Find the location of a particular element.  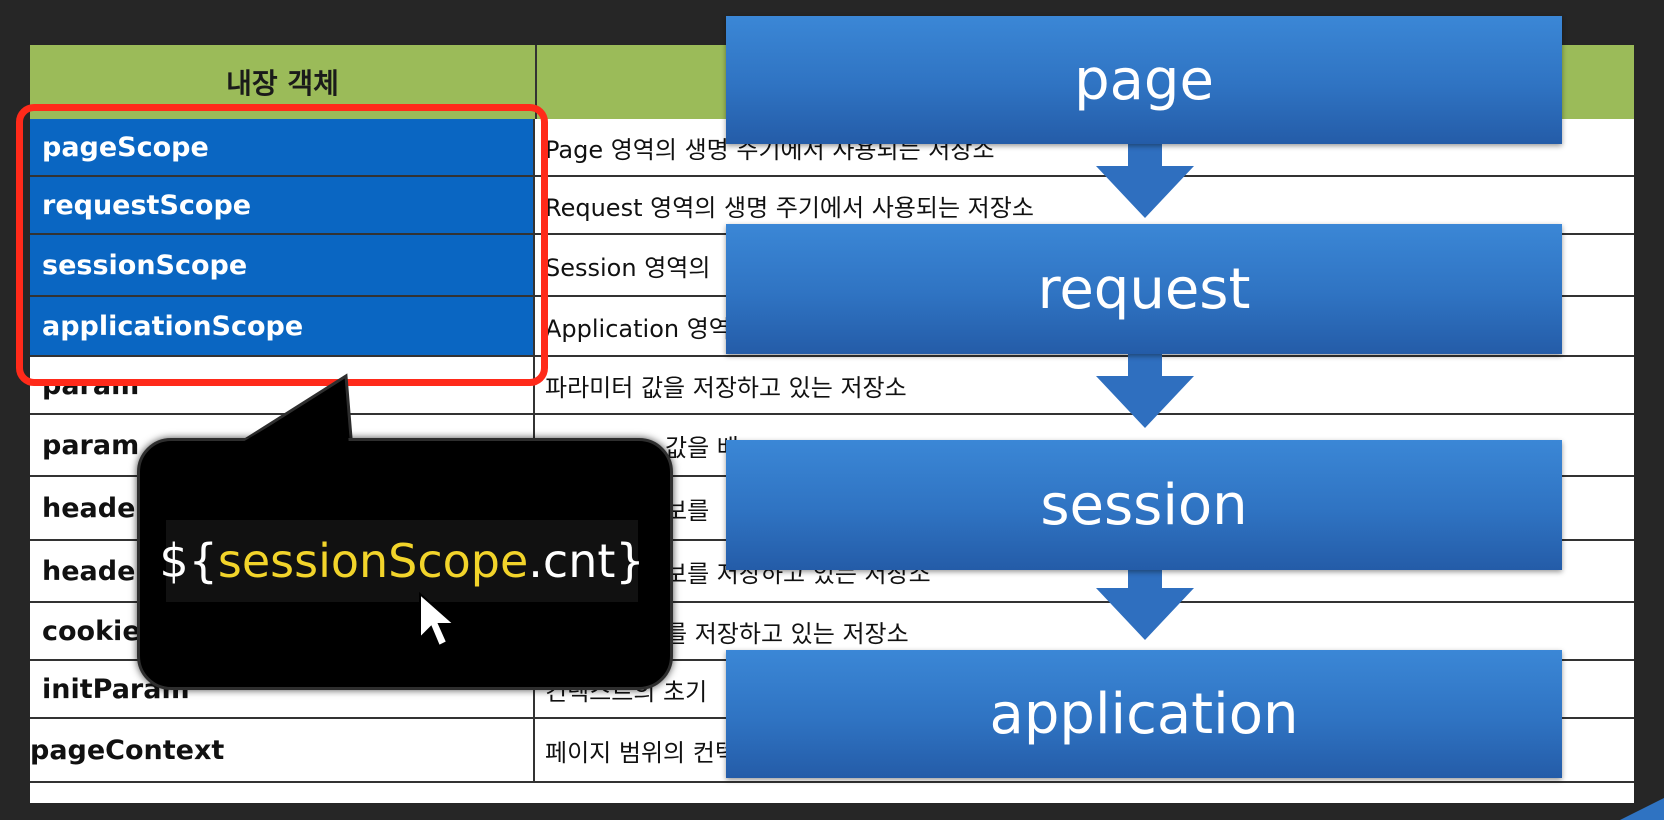

el-expression: ${sessionScope .cnt} is located at coordinates (402, 561).